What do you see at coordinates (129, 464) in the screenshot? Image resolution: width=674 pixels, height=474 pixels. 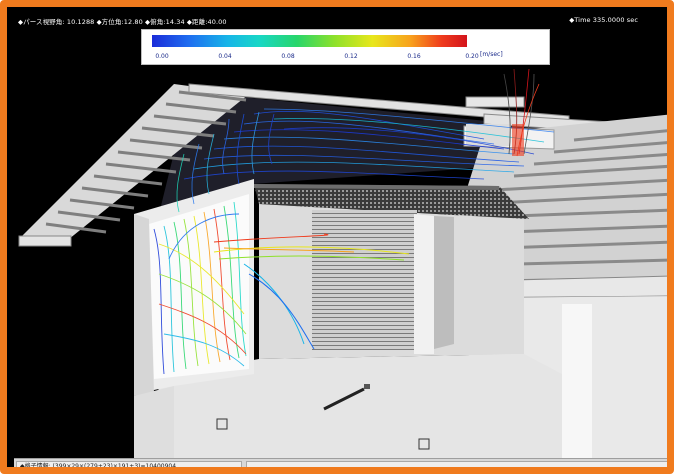 I see `grid-info: ◆格子情報: (399×29×(279+23)×191+3)=10400904` at bounding box center [129, 464].